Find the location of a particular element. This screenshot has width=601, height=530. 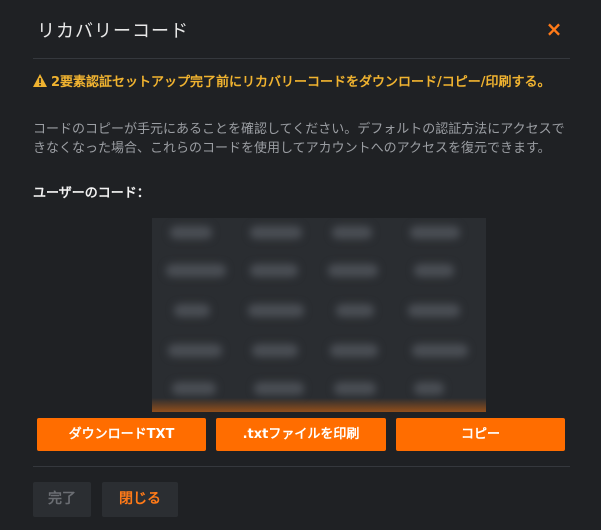

footer-divider is located at coordinates (301, 466).